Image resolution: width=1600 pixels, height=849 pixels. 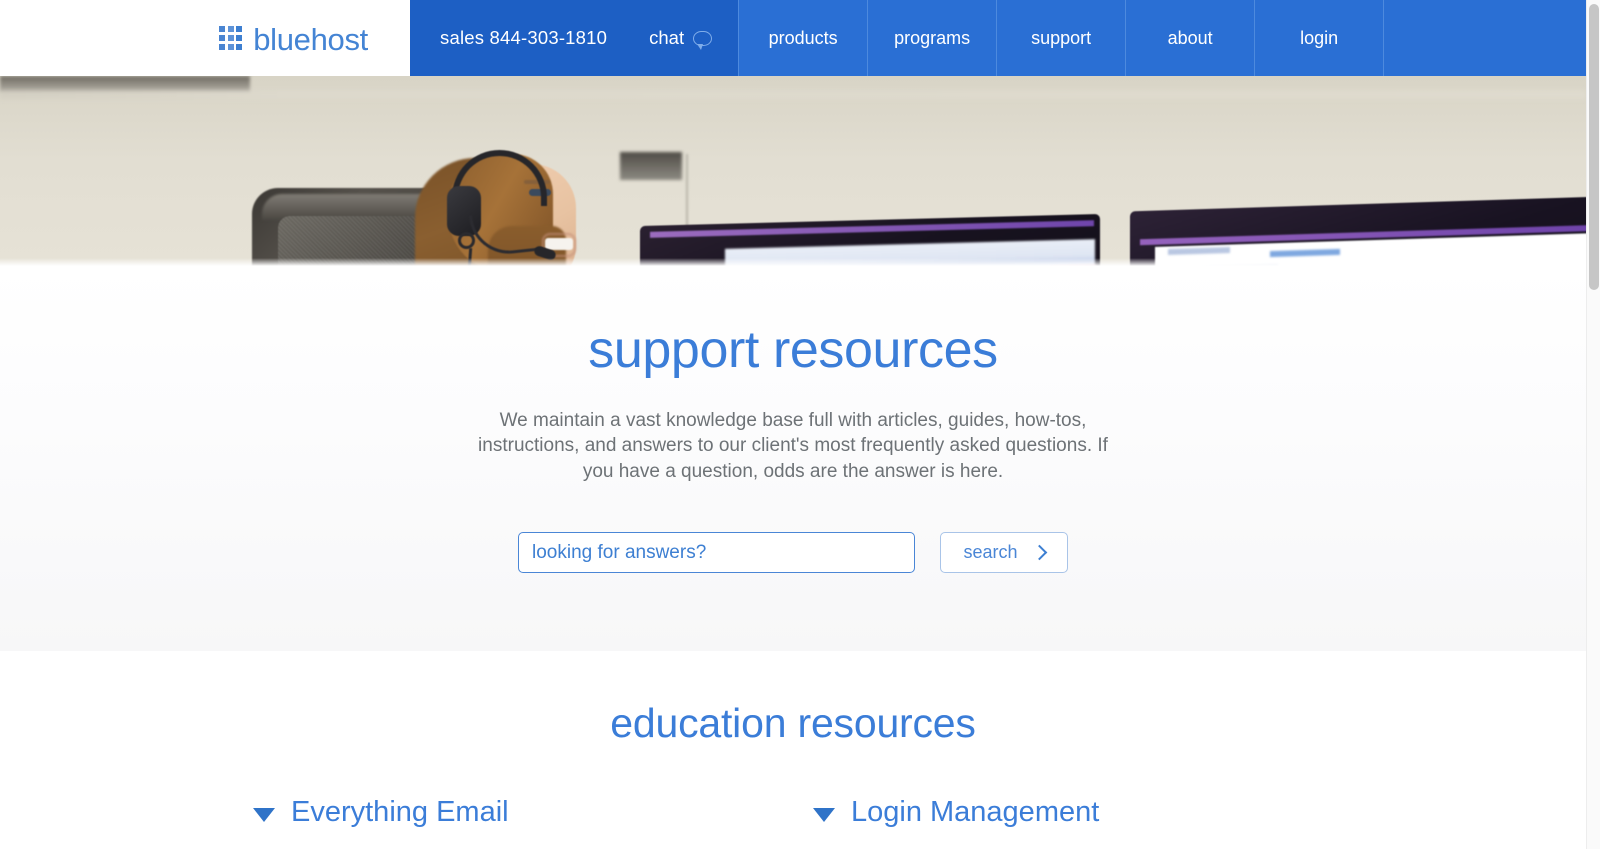 What do you see at coordinates (523, 38) in the screenshot?
I see `sales-phone-link: sales 844-303-1810` at bounding box center [523, 38].